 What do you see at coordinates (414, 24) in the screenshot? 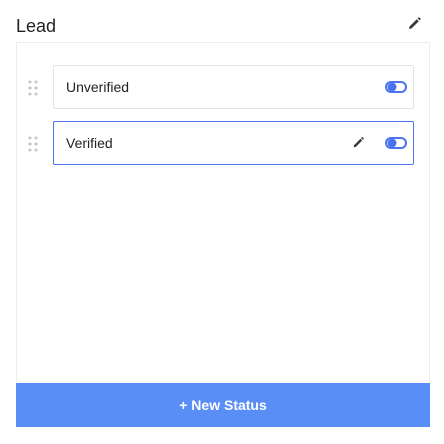
I see `edit-title-icon` at bounding box center [414, 24].